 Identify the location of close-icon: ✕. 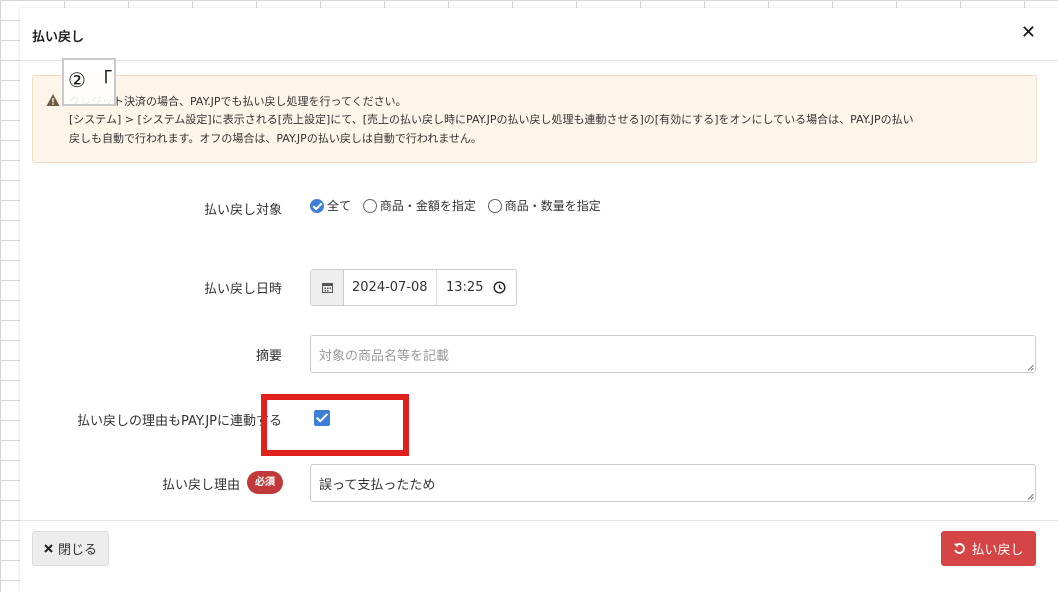
(1028, 32).